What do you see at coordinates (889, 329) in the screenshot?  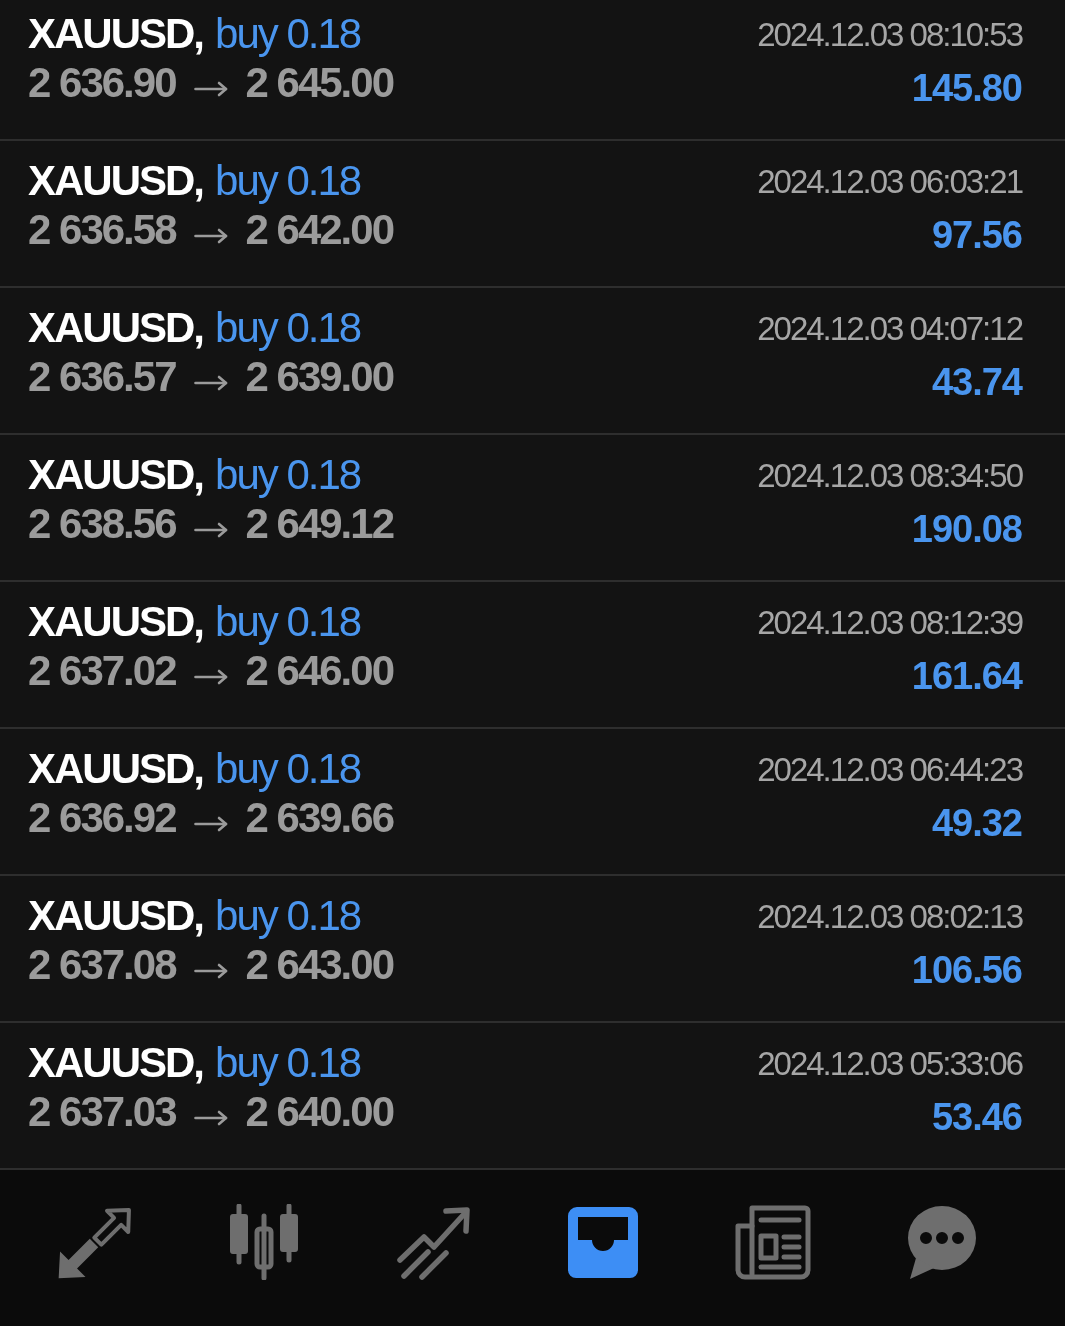 I see `deal-time: 2024.12.03 04:07:12` at bounding box center [889, 329].